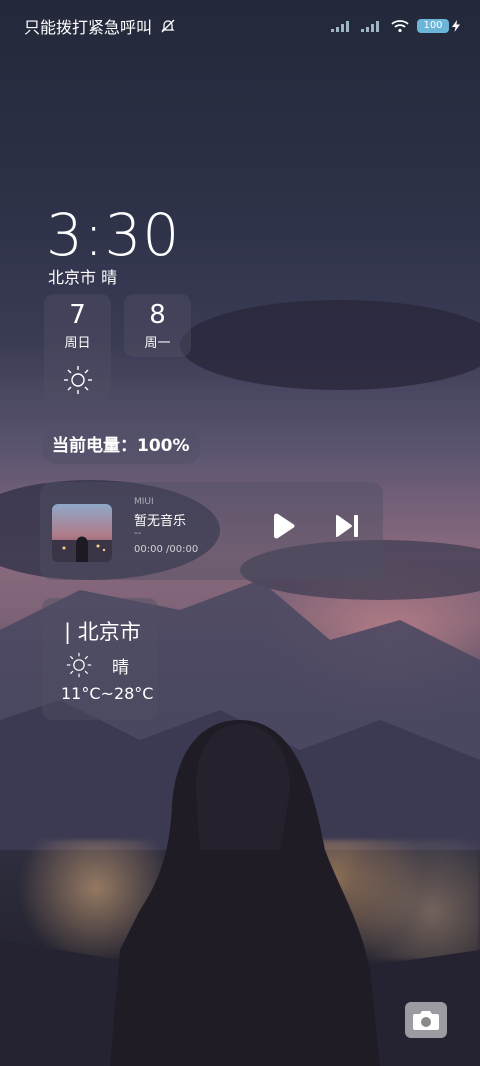 The height and width of the screenshot is (1066, 480). Describe the element at coordinates (107, 693) in the screenshot. I see `weather-range: 11°C~28°C` at that location.